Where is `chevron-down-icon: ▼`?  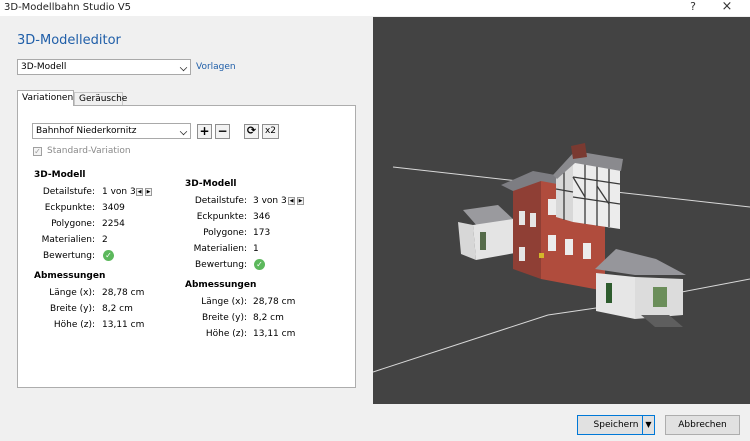
chevron-down-icon: ▼ is located at coordinates (648, 425).